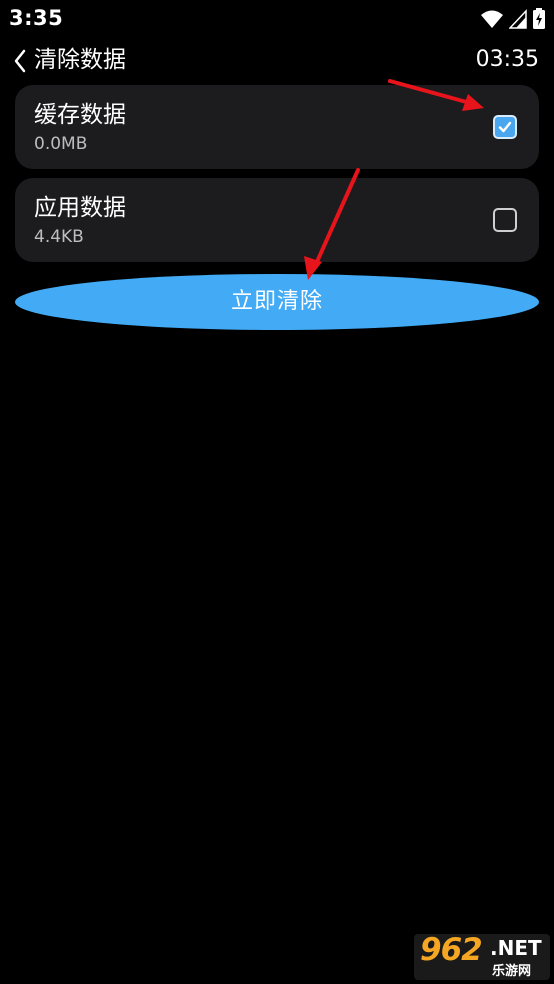 The height and width of the screenshot is (984, 554). I want to click on header-clock: 03:35, so click(507, 59).